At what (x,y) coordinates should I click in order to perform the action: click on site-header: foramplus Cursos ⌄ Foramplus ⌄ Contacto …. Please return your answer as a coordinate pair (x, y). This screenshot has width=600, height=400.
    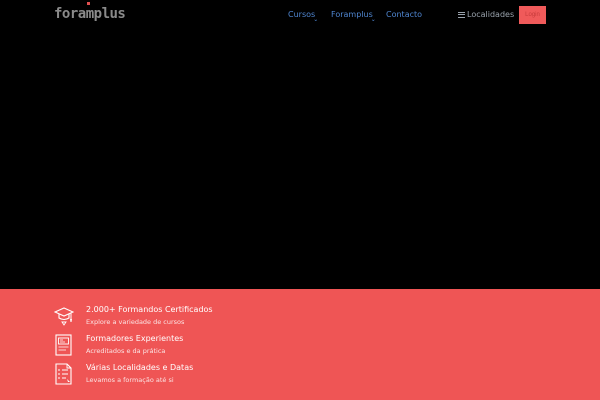
    Looking at the image, I should click on (300, 16).